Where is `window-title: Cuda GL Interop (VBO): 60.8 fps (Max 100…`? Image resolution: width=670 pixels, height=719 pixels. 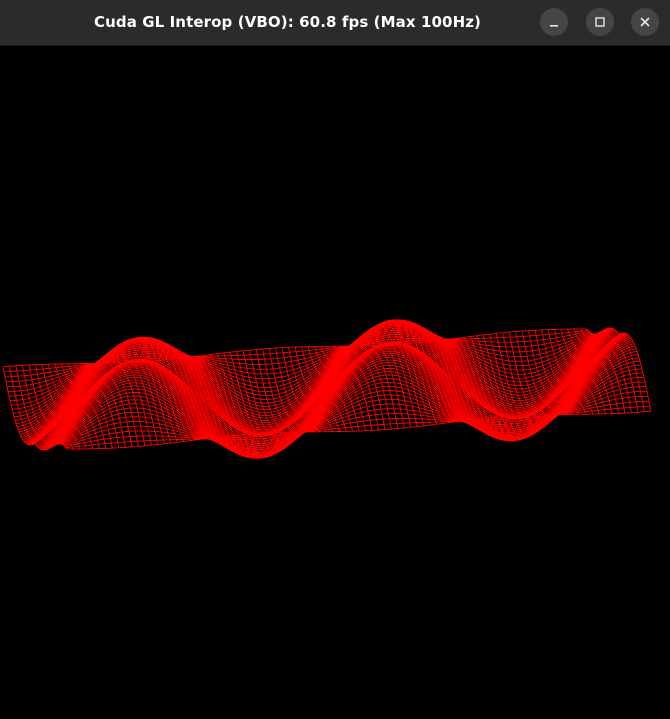 window-title: Cuda GL Interop (VBO): 60.8 fps (Max 100… is located at coordinates (287, 22).